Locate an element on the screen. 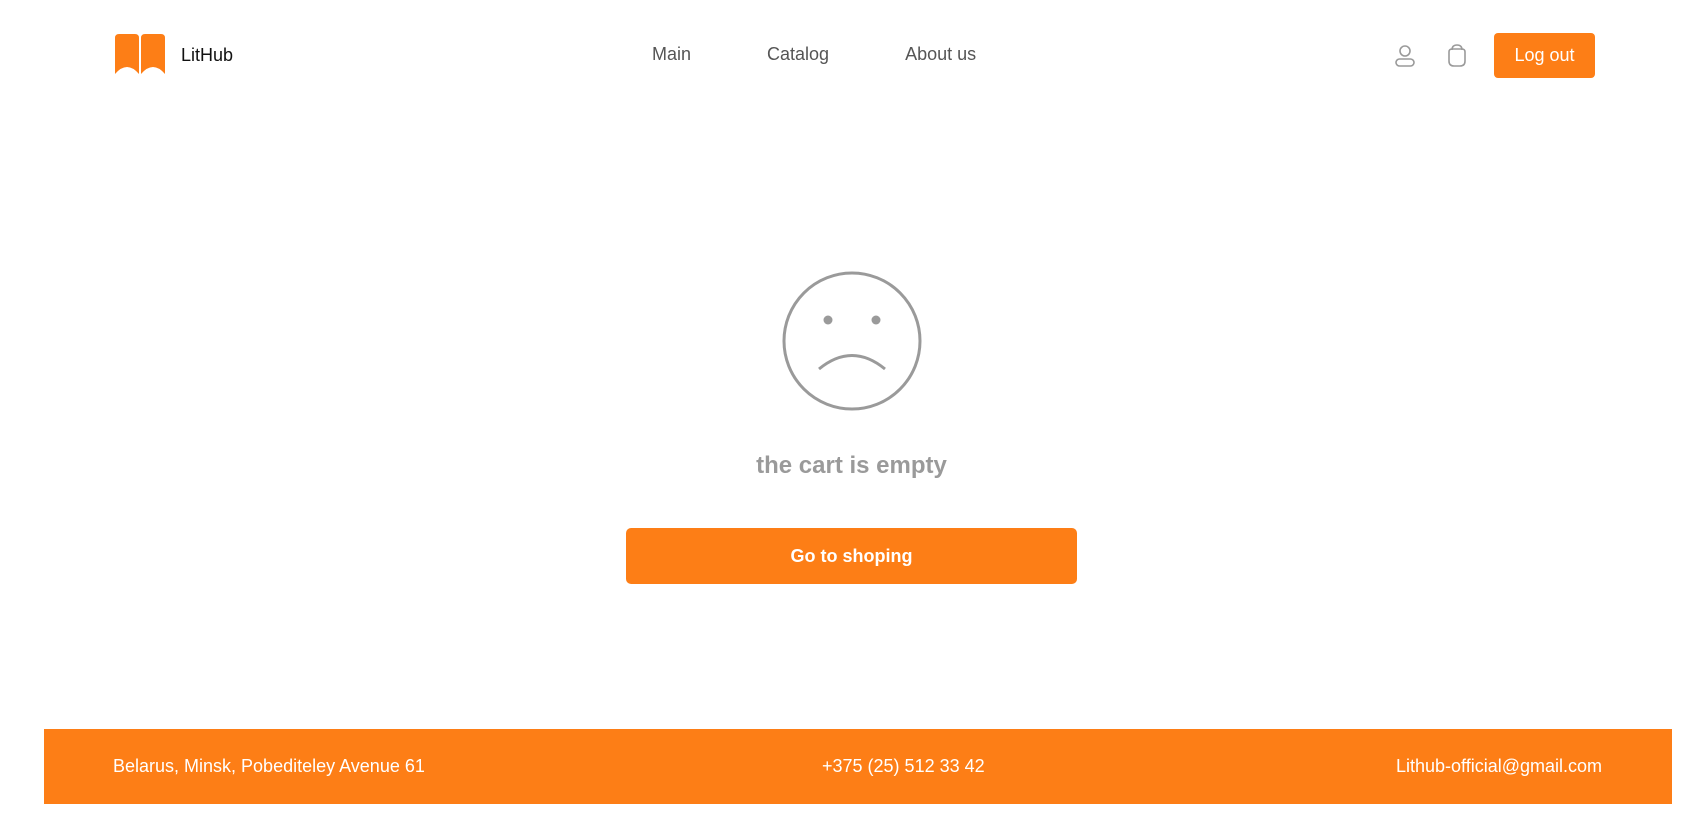 The width and height of the screenshot is (1703, 824). empty-cart-message: the cart is empty is located at coordinates (851, 465).